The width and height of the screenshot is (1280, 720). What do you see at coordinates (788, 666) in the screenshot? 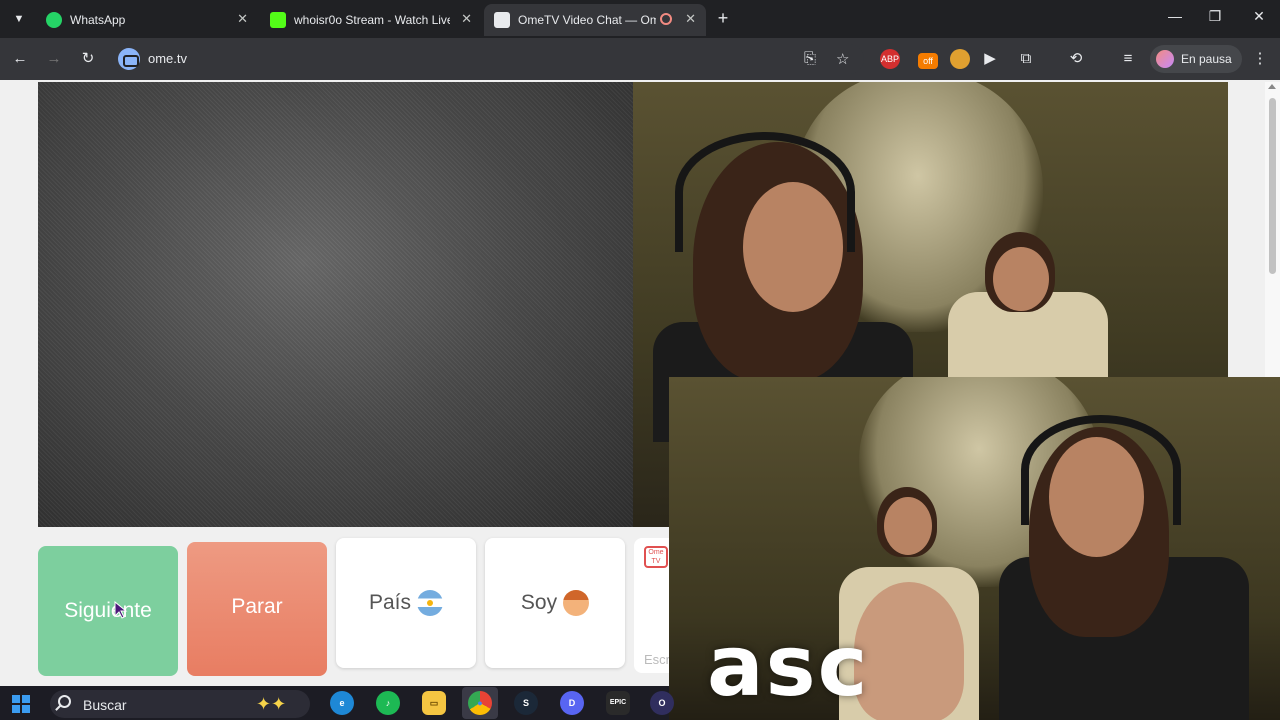
I see `overlay-caption: asc` at bounding box center [788, 666].